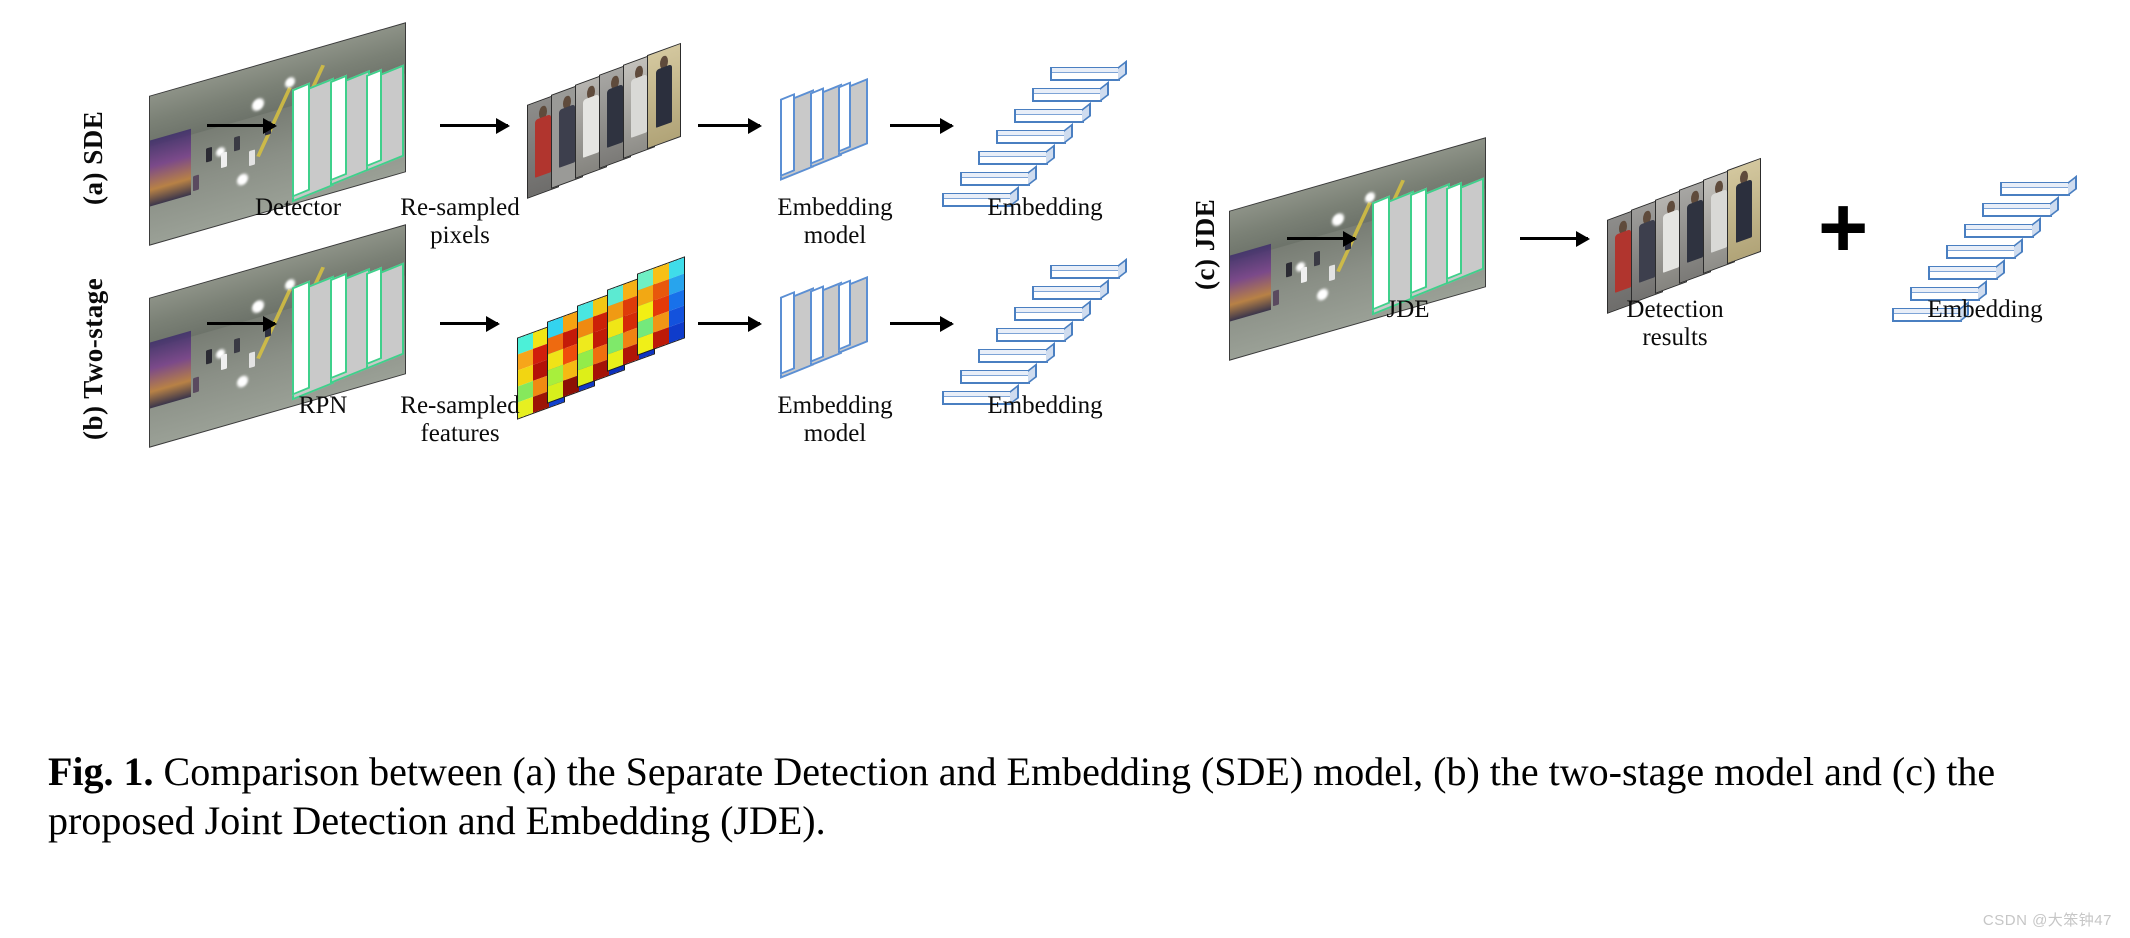  What do you see at coordinates (835, 325) in the screenshot?
I see `embedding-model-convnet-two-stage` at bounding box center [835, 325].